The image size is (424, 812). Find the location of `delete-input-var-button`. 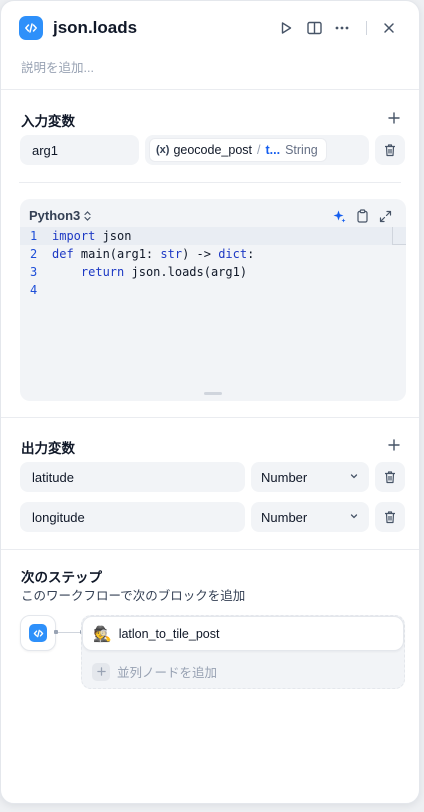

delete-input-var-button is located at coordinates (390, 150).